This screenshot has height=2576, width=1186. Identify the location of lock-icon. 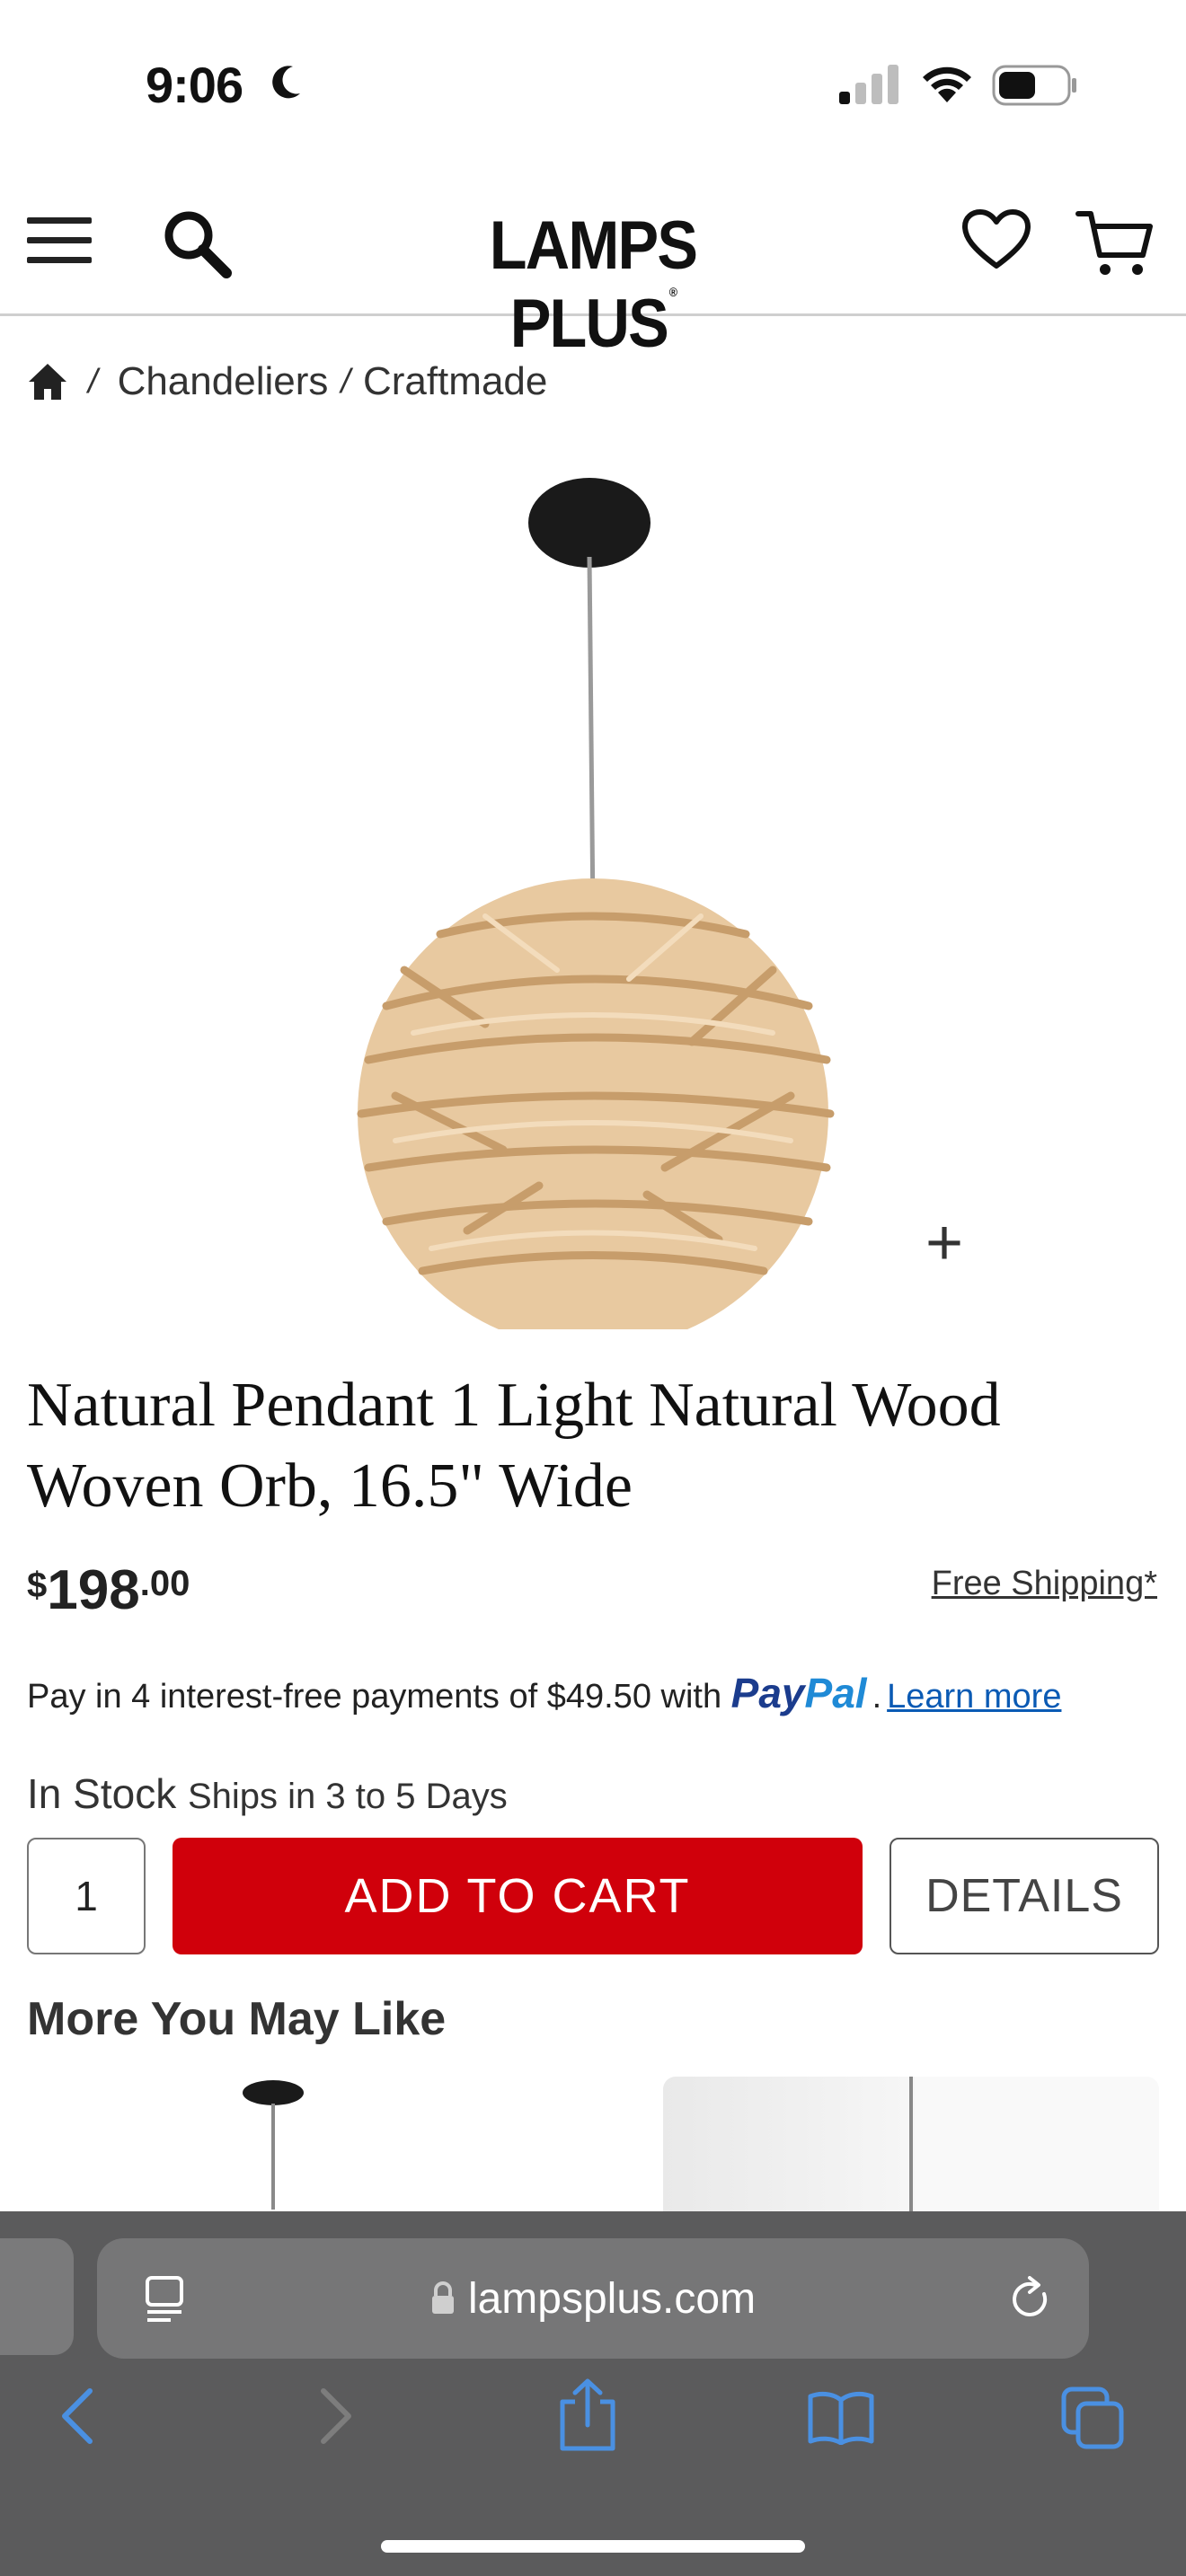
(442, 2297).